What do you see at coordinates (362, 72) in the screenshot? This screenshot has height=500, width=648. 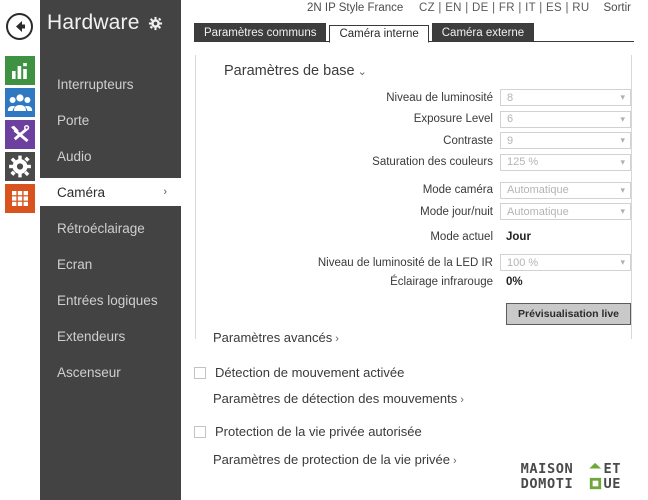 I see `chevron-down-icon: ⌄` at bounding box center [362, 72].